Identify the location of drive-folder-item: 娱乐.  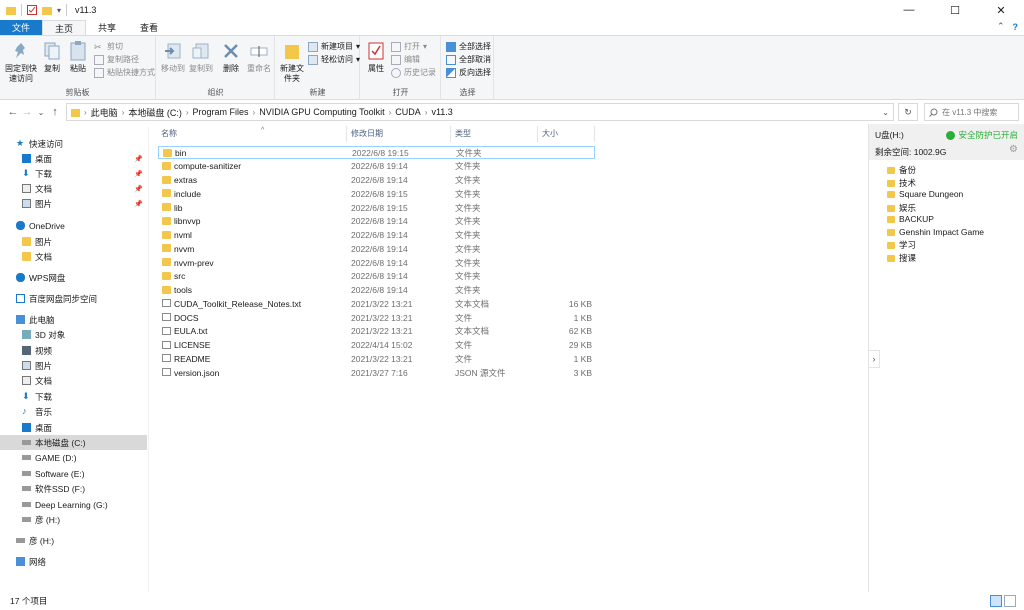
(901, 208).